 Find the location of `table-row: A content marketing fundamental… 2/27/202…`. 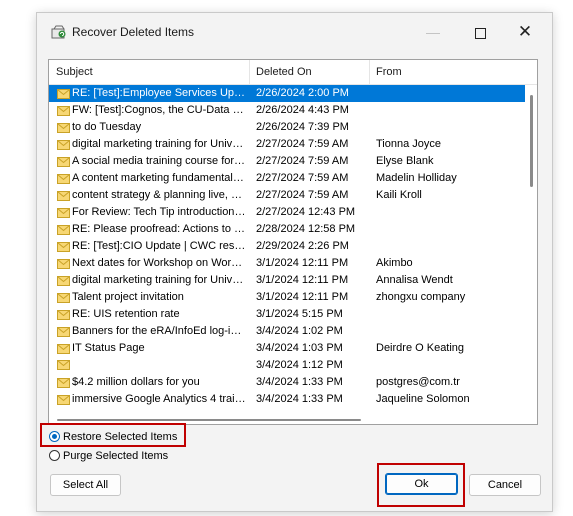

table-row: A content marketing fundamental… 2/27/202… is located at coordinates (287, 178).